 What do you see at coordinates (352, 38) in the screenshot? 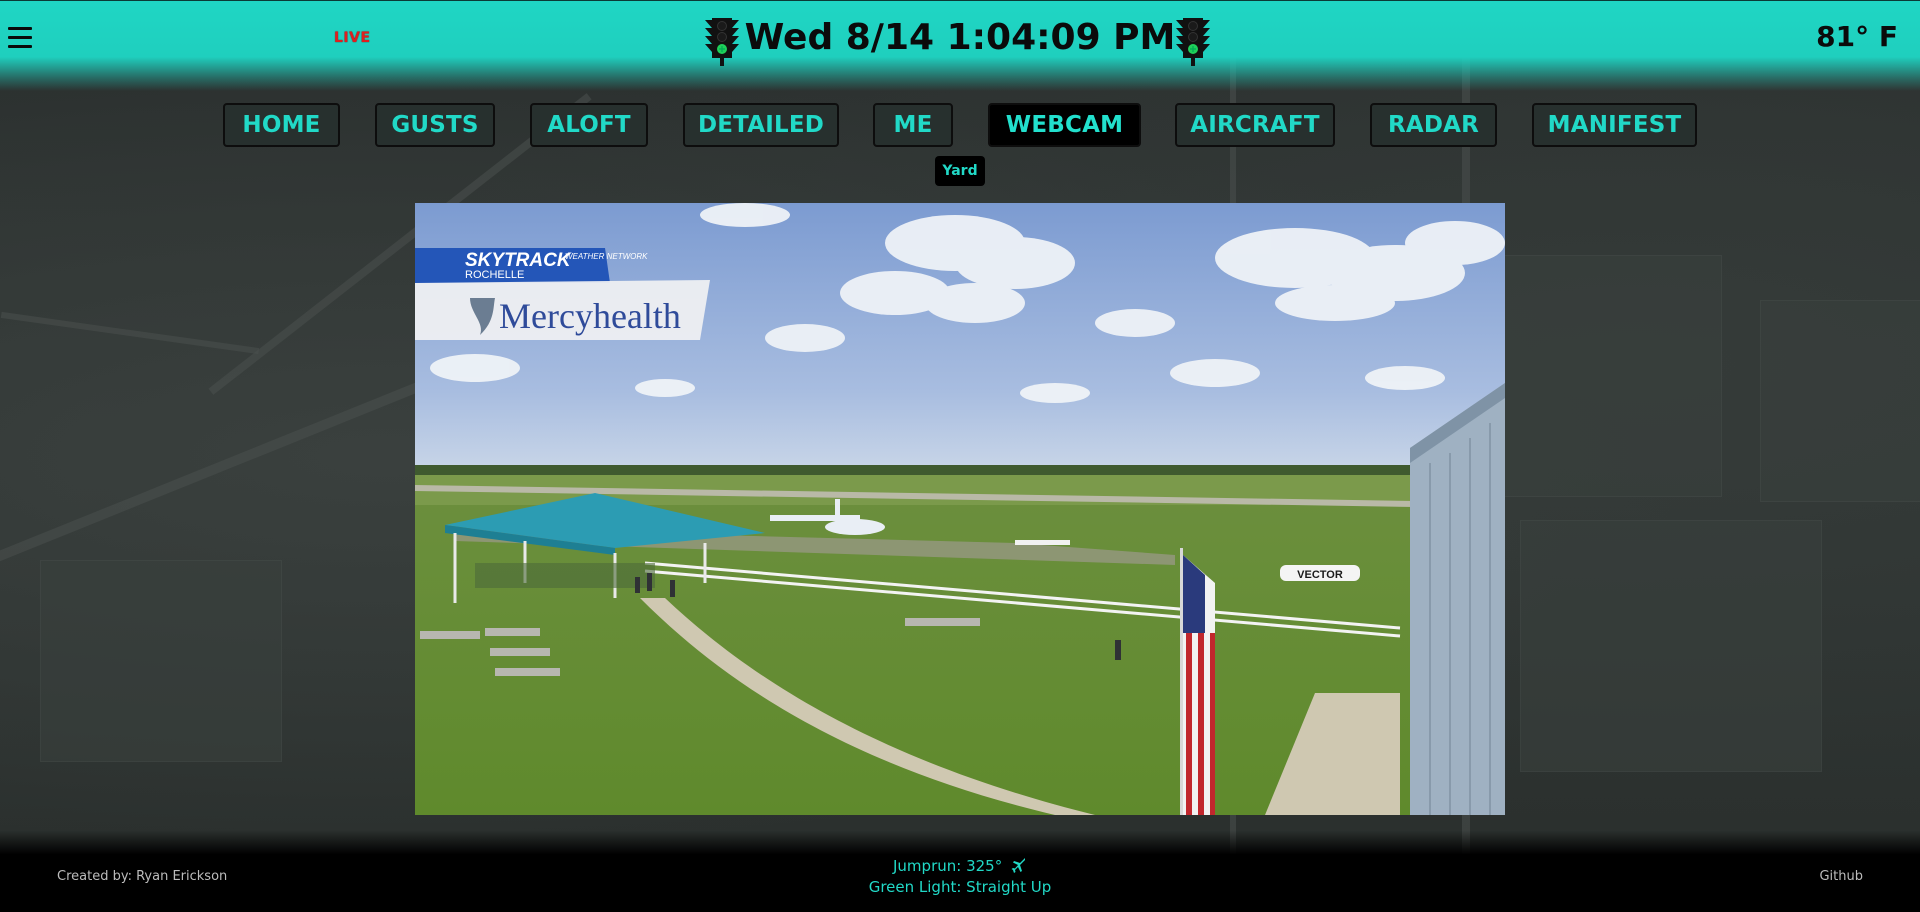
I see `live-indicator: LIVE` at bounding box center [352, 38].